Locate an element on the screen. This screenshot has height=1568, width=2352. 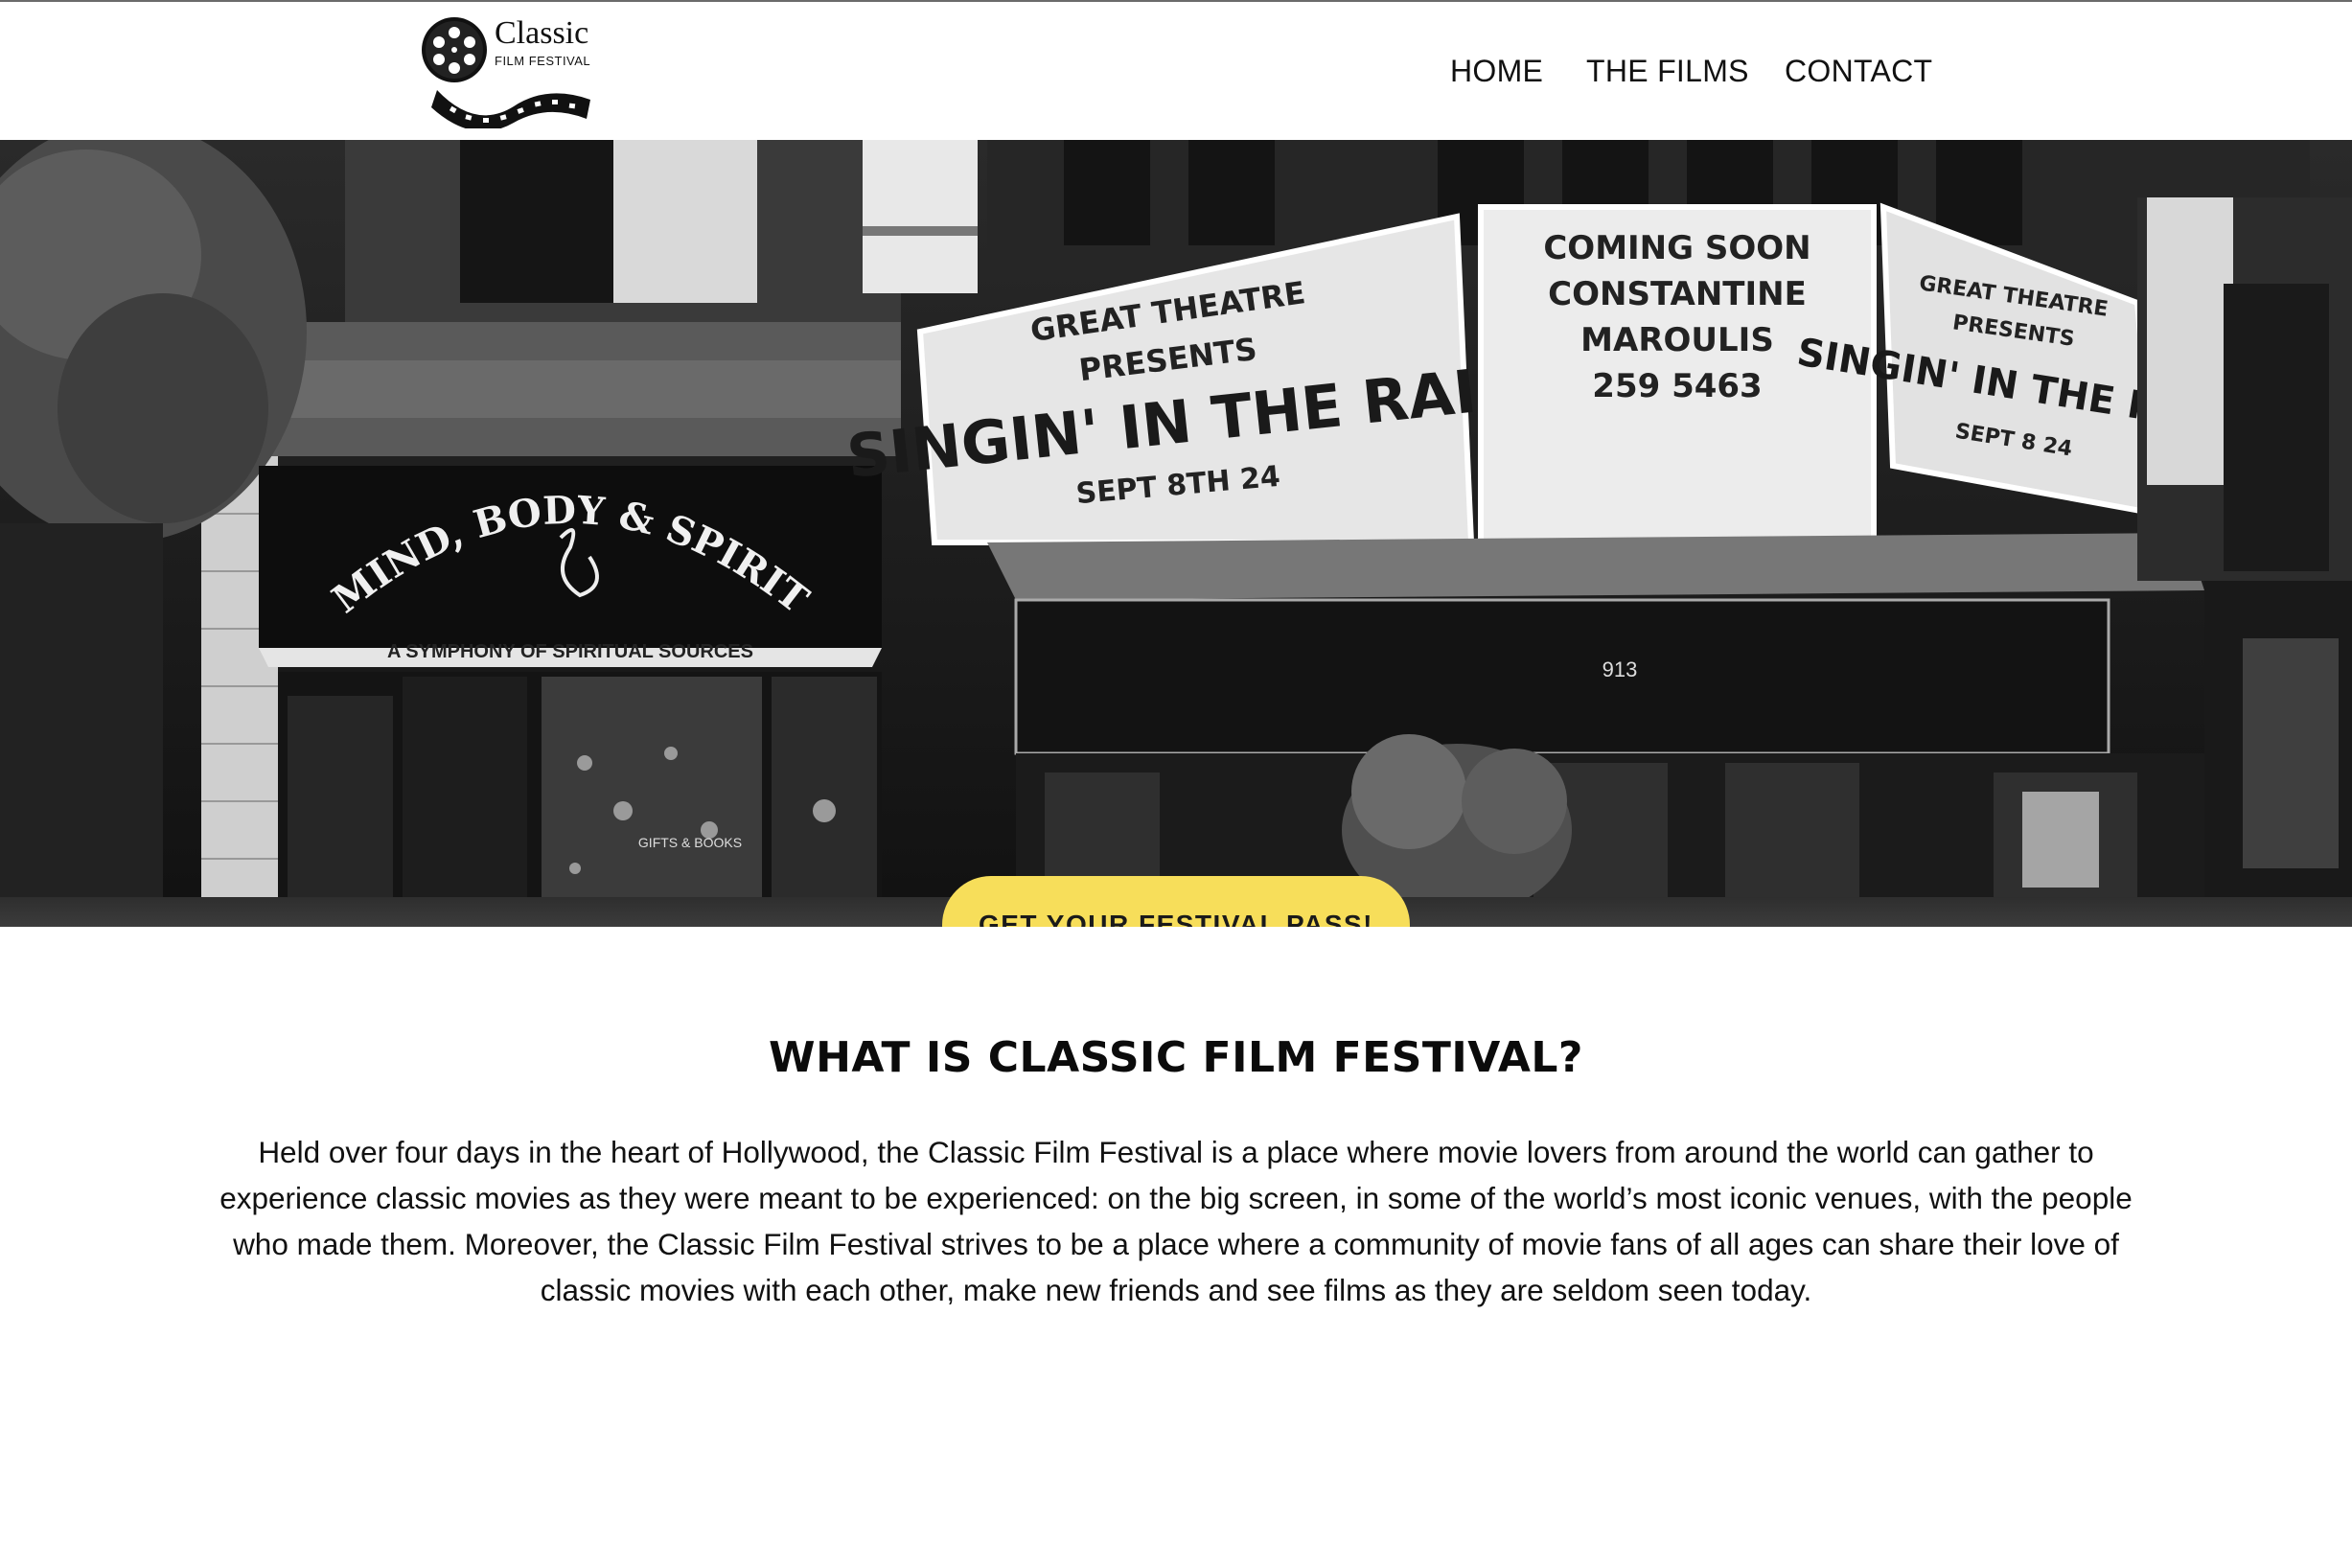
shop-window-sign: GIFTS & BOOKS is located at coordinates (690, 842).